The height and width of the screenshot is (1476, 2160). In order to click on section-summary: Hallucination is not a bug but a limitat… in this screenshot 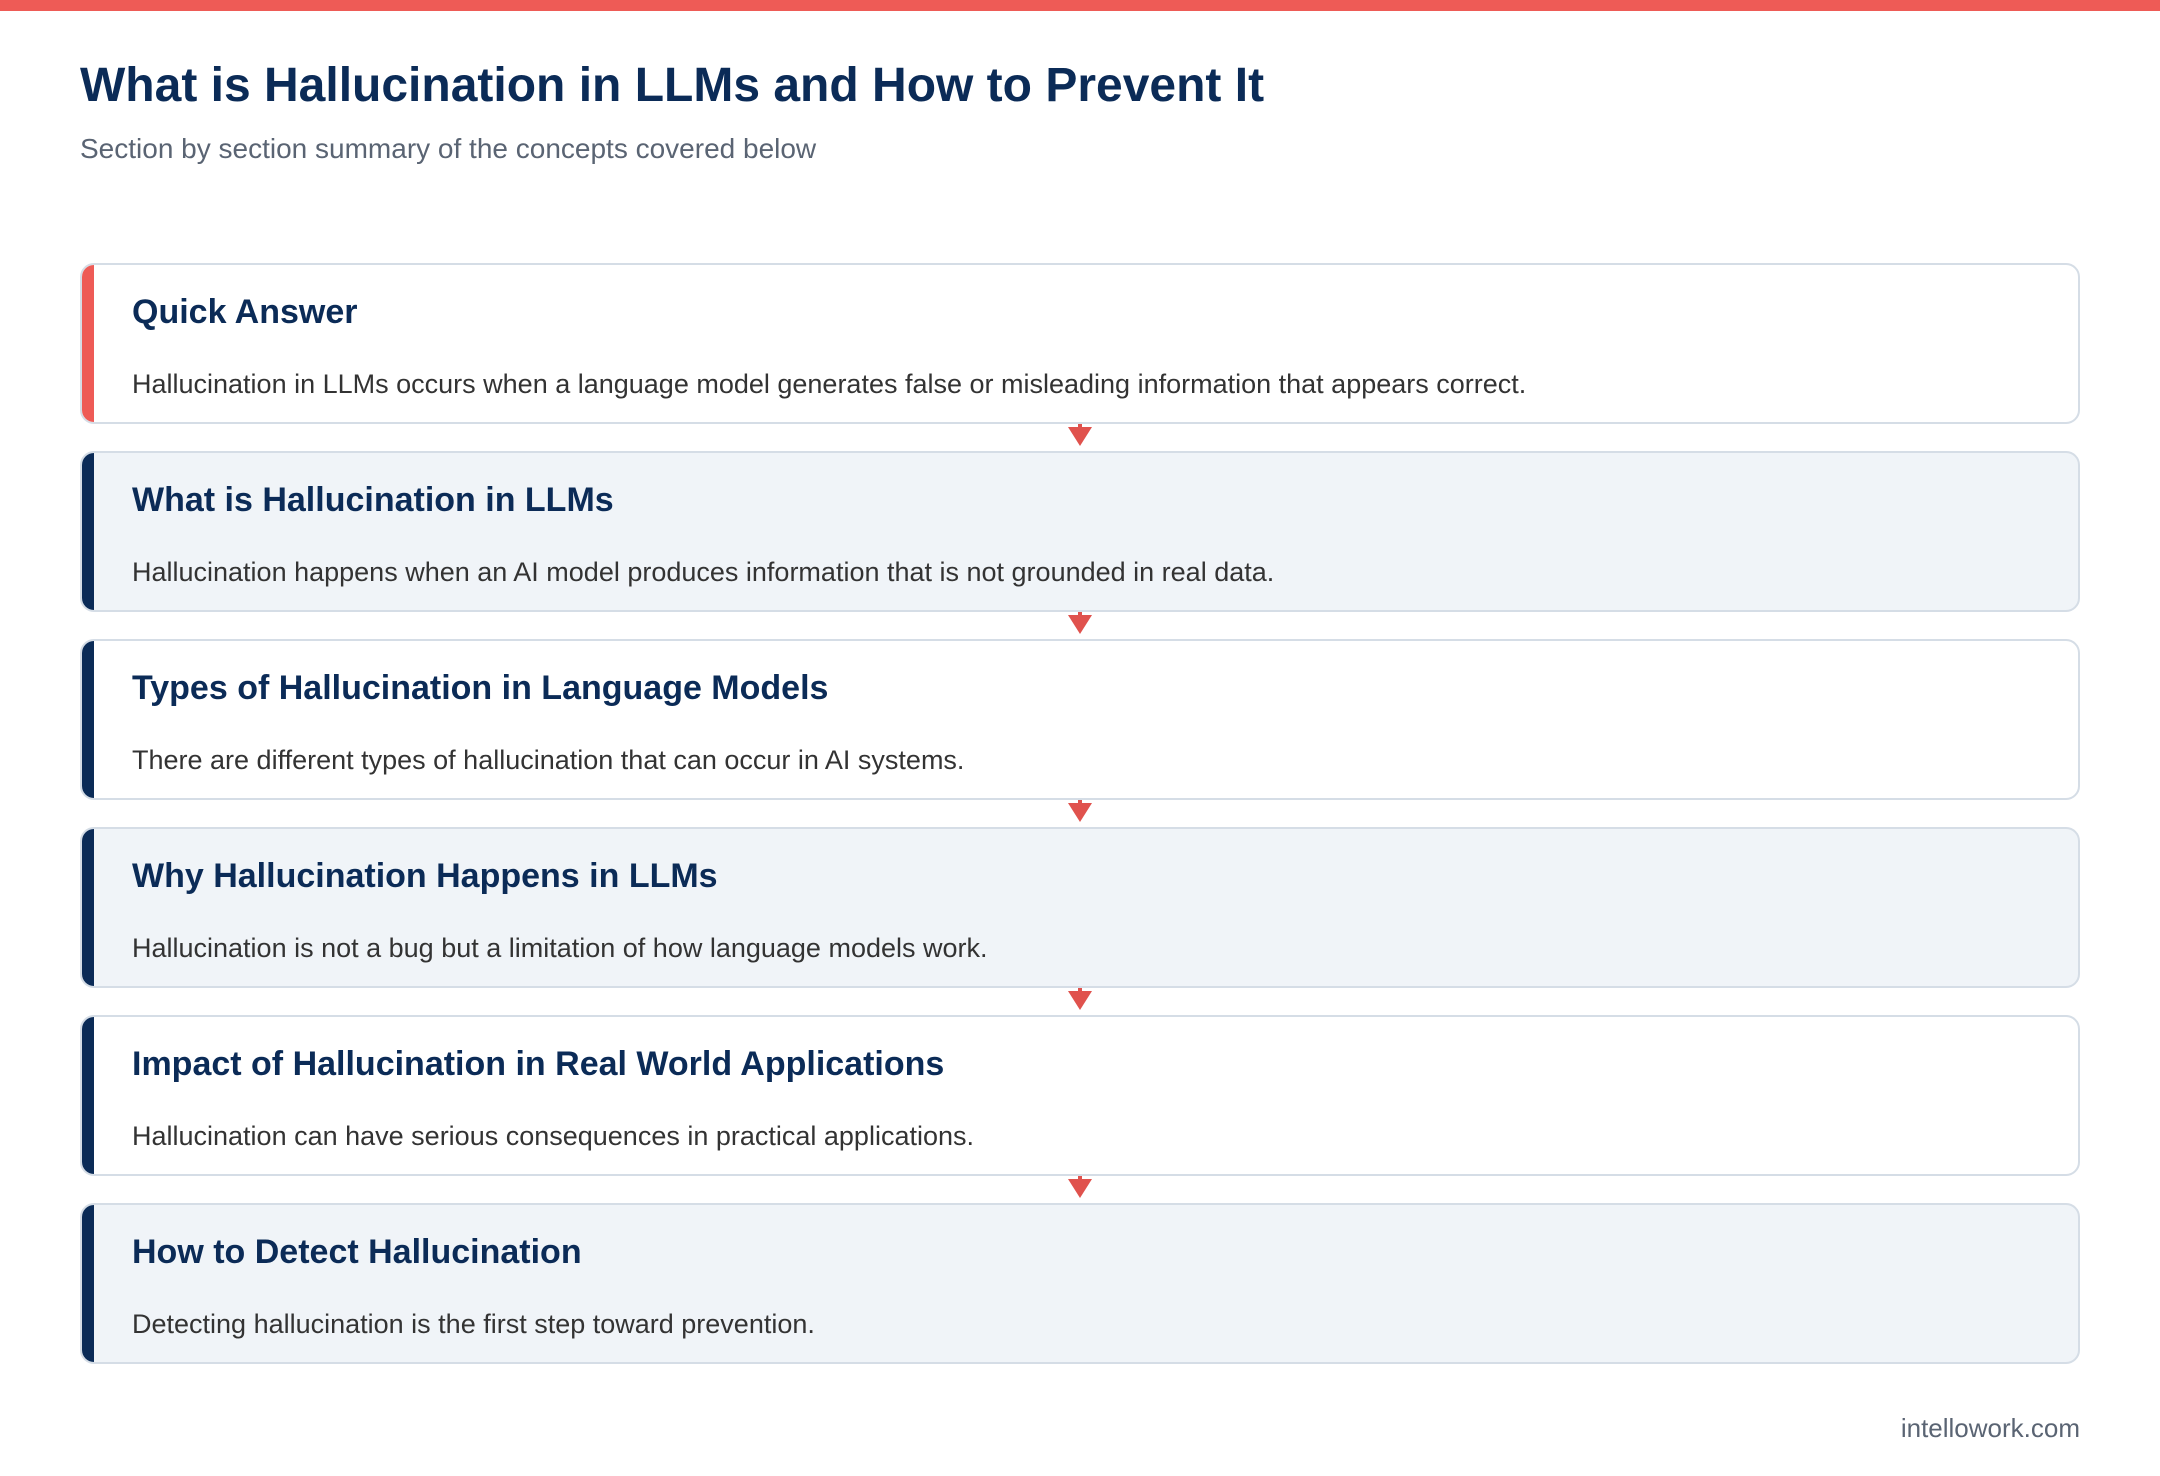, I will do `click(560, 948)`.